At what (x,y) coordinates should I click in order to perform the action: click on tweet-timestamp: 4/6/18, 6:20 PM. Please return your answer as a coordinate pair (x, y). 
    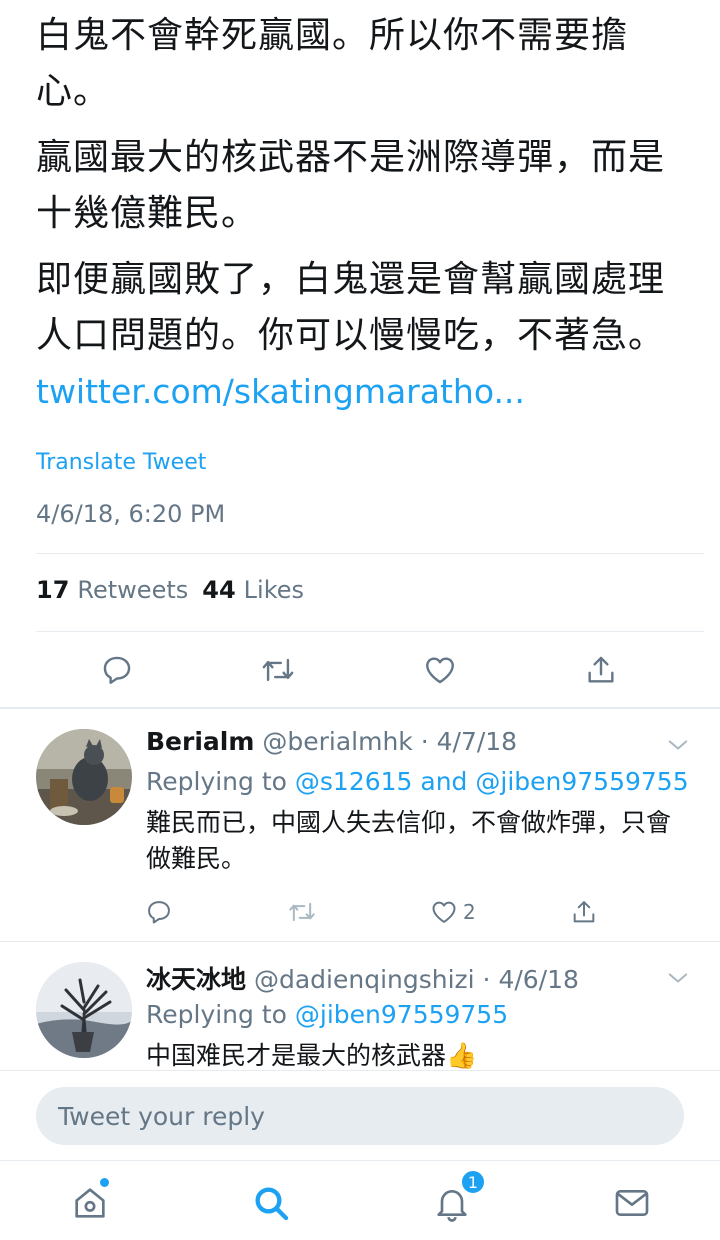
    Looking at the image, I should click on (131, 514).